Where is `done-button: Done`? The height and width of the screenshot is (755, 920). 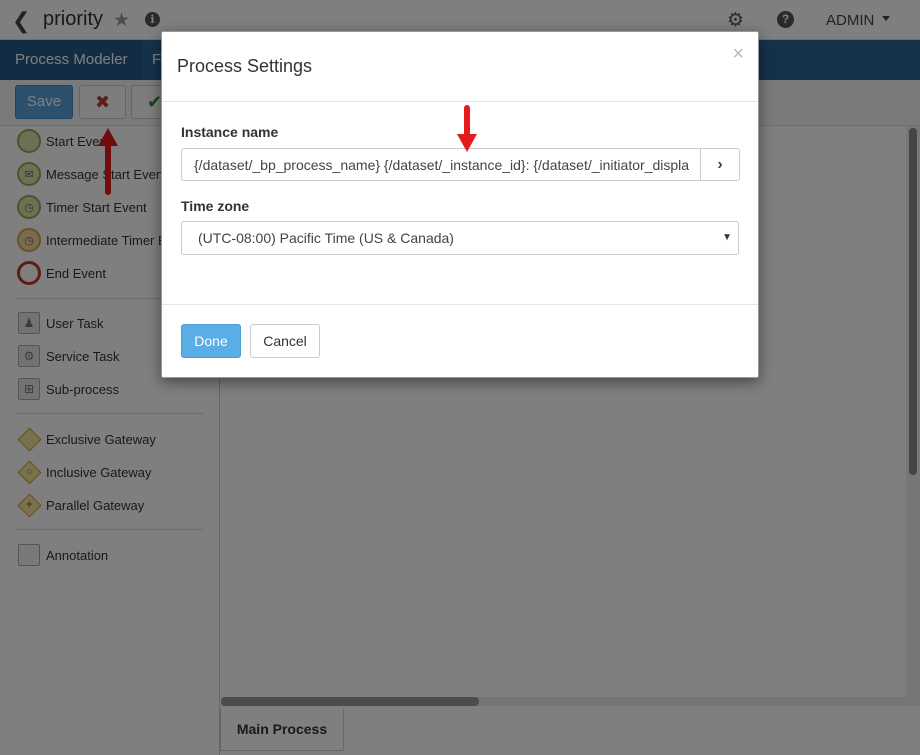 done-button: Done is located at coordinates (211, 341).